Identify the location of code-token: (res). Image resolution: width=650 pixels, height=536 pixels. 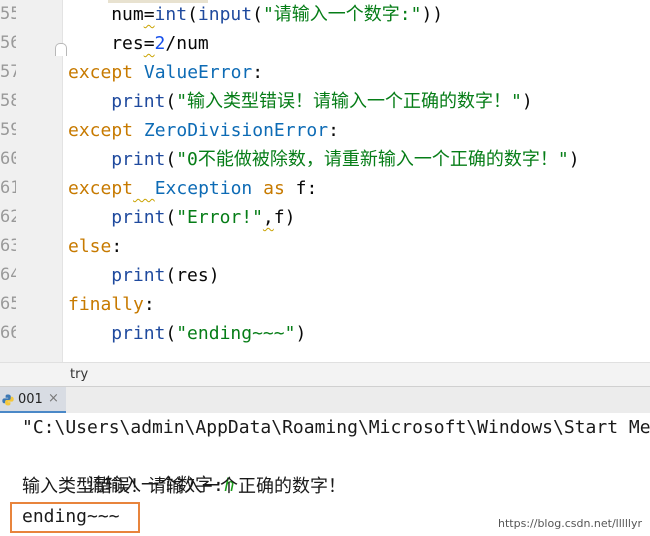
(192, 275).